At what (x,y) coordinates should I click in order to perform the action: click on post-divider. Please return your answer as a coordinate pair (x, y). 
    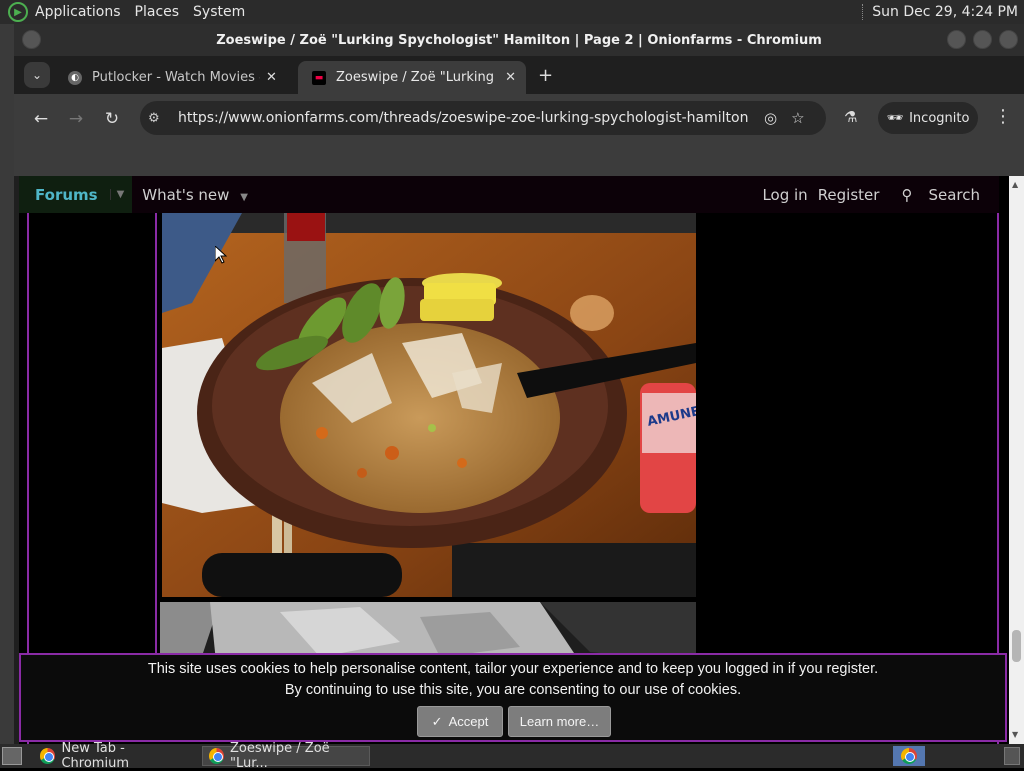
    Looking at the image, I should click on (156, 453).